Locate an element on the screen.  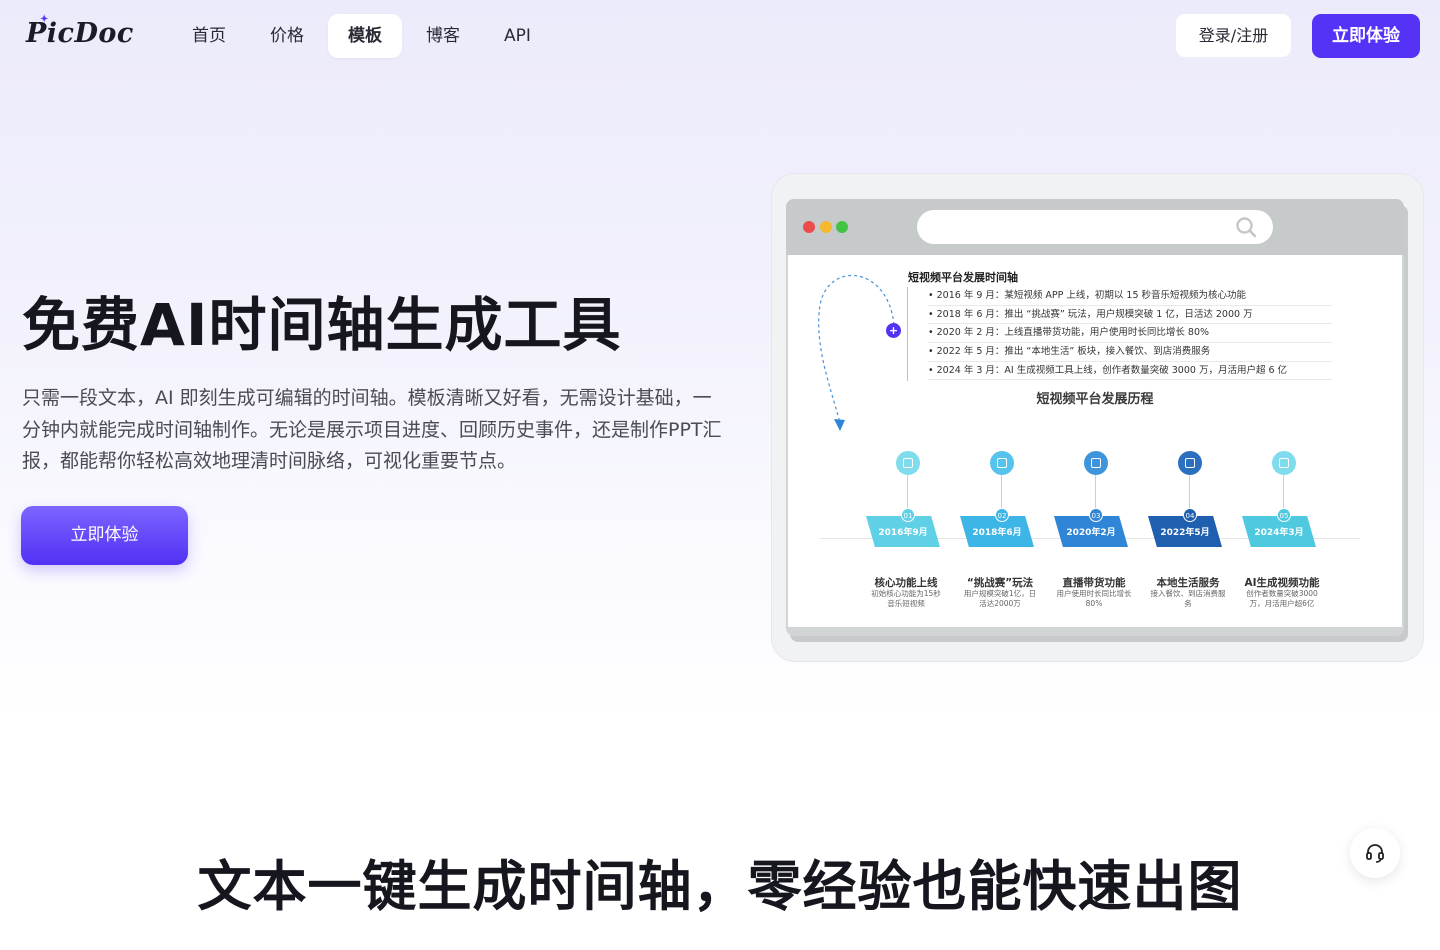
nav-templates: 模板 is located at coordinates (365, 36).